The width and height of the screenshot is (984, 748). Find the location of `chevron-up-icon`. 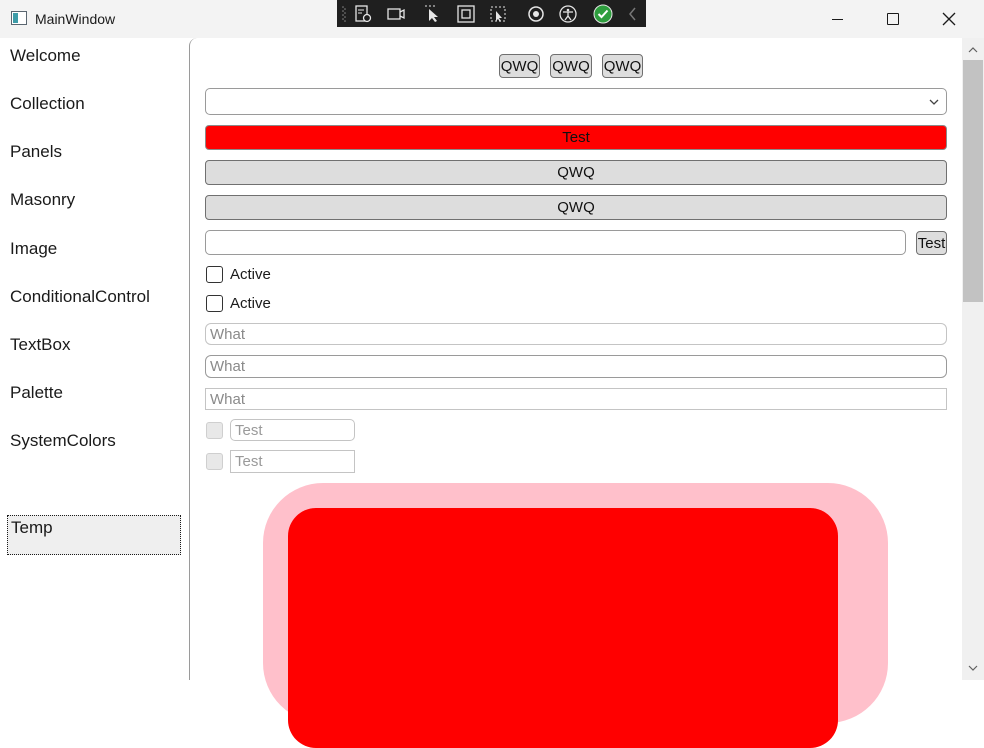

chevron-up-icon is located at coordinates (973, 50).